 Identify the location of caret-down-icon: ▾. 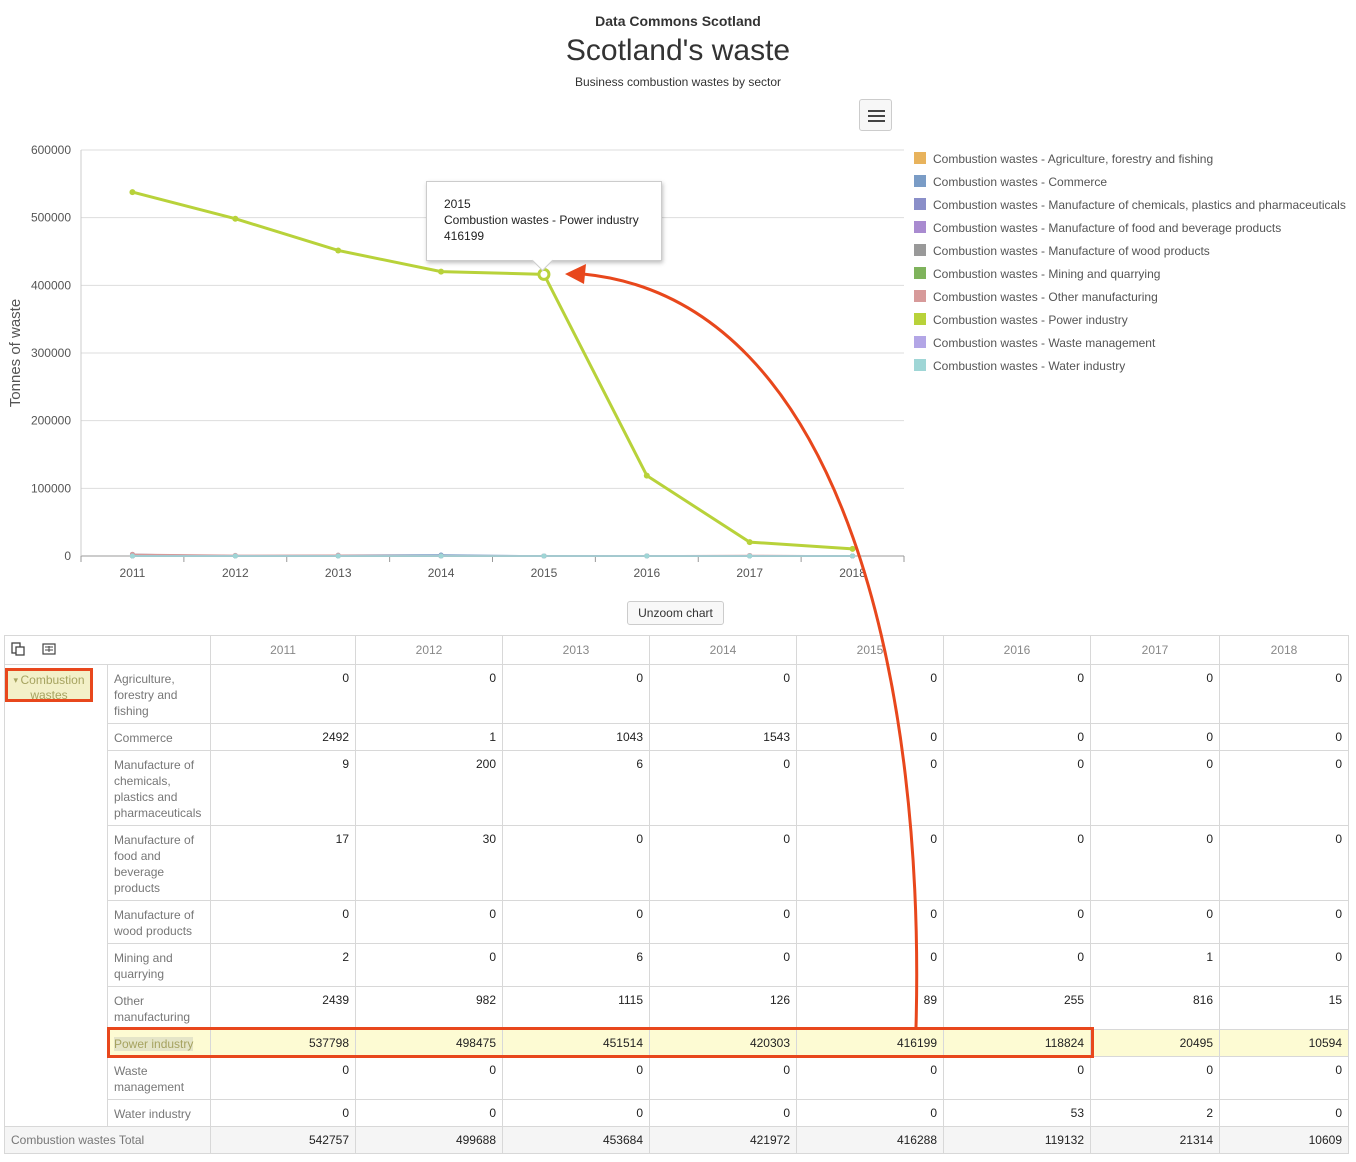
(17, 680).